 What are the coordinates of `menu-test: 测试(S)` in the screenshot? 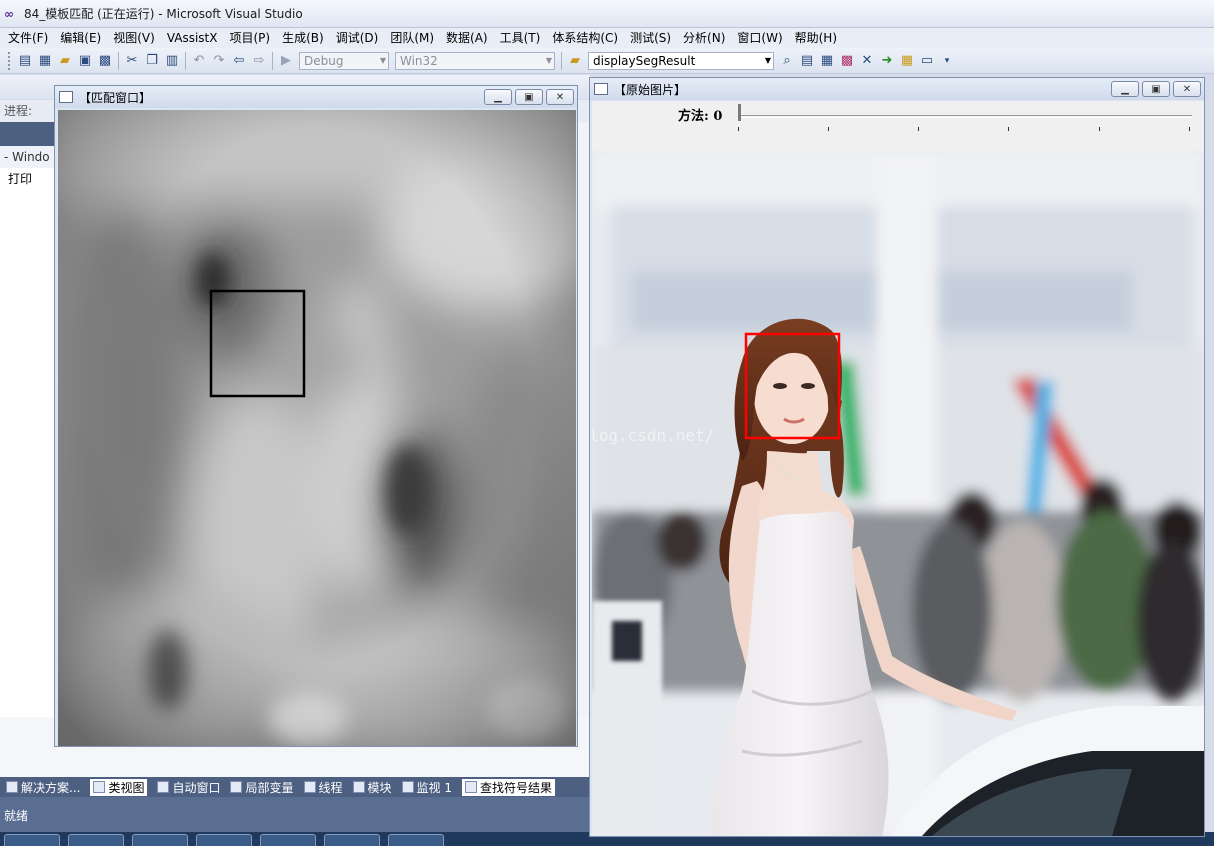 It's located at (650, 38).